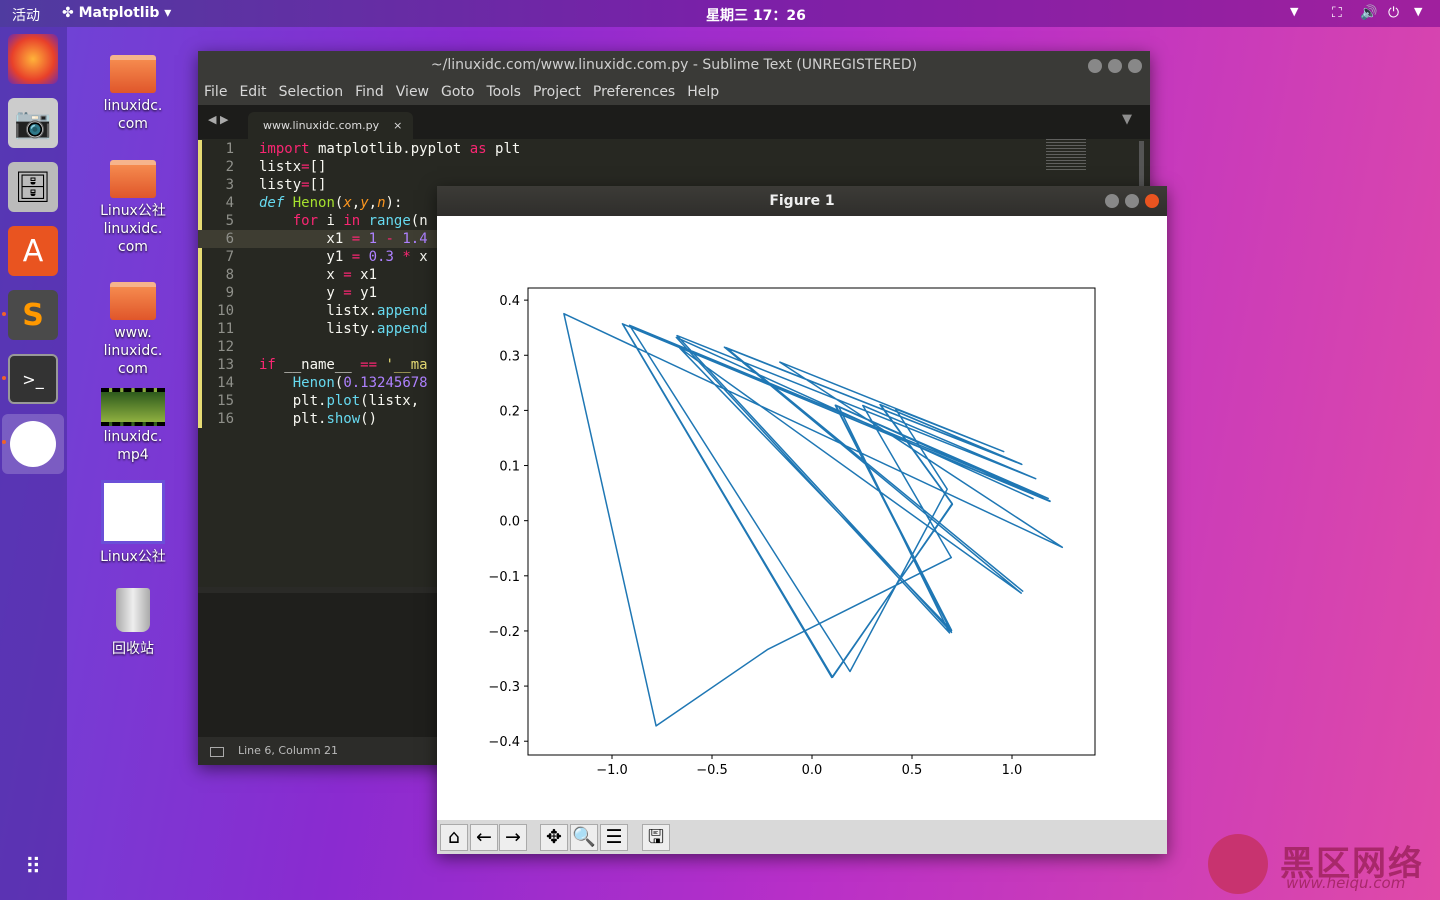 The height and width of the screenshot is (900, 1440). What do you see at coordinates (359, 149) in the screenshot?
I see `code-line: 1 import matplotlib.pyplot as plt` at bounding box center [359, 149].